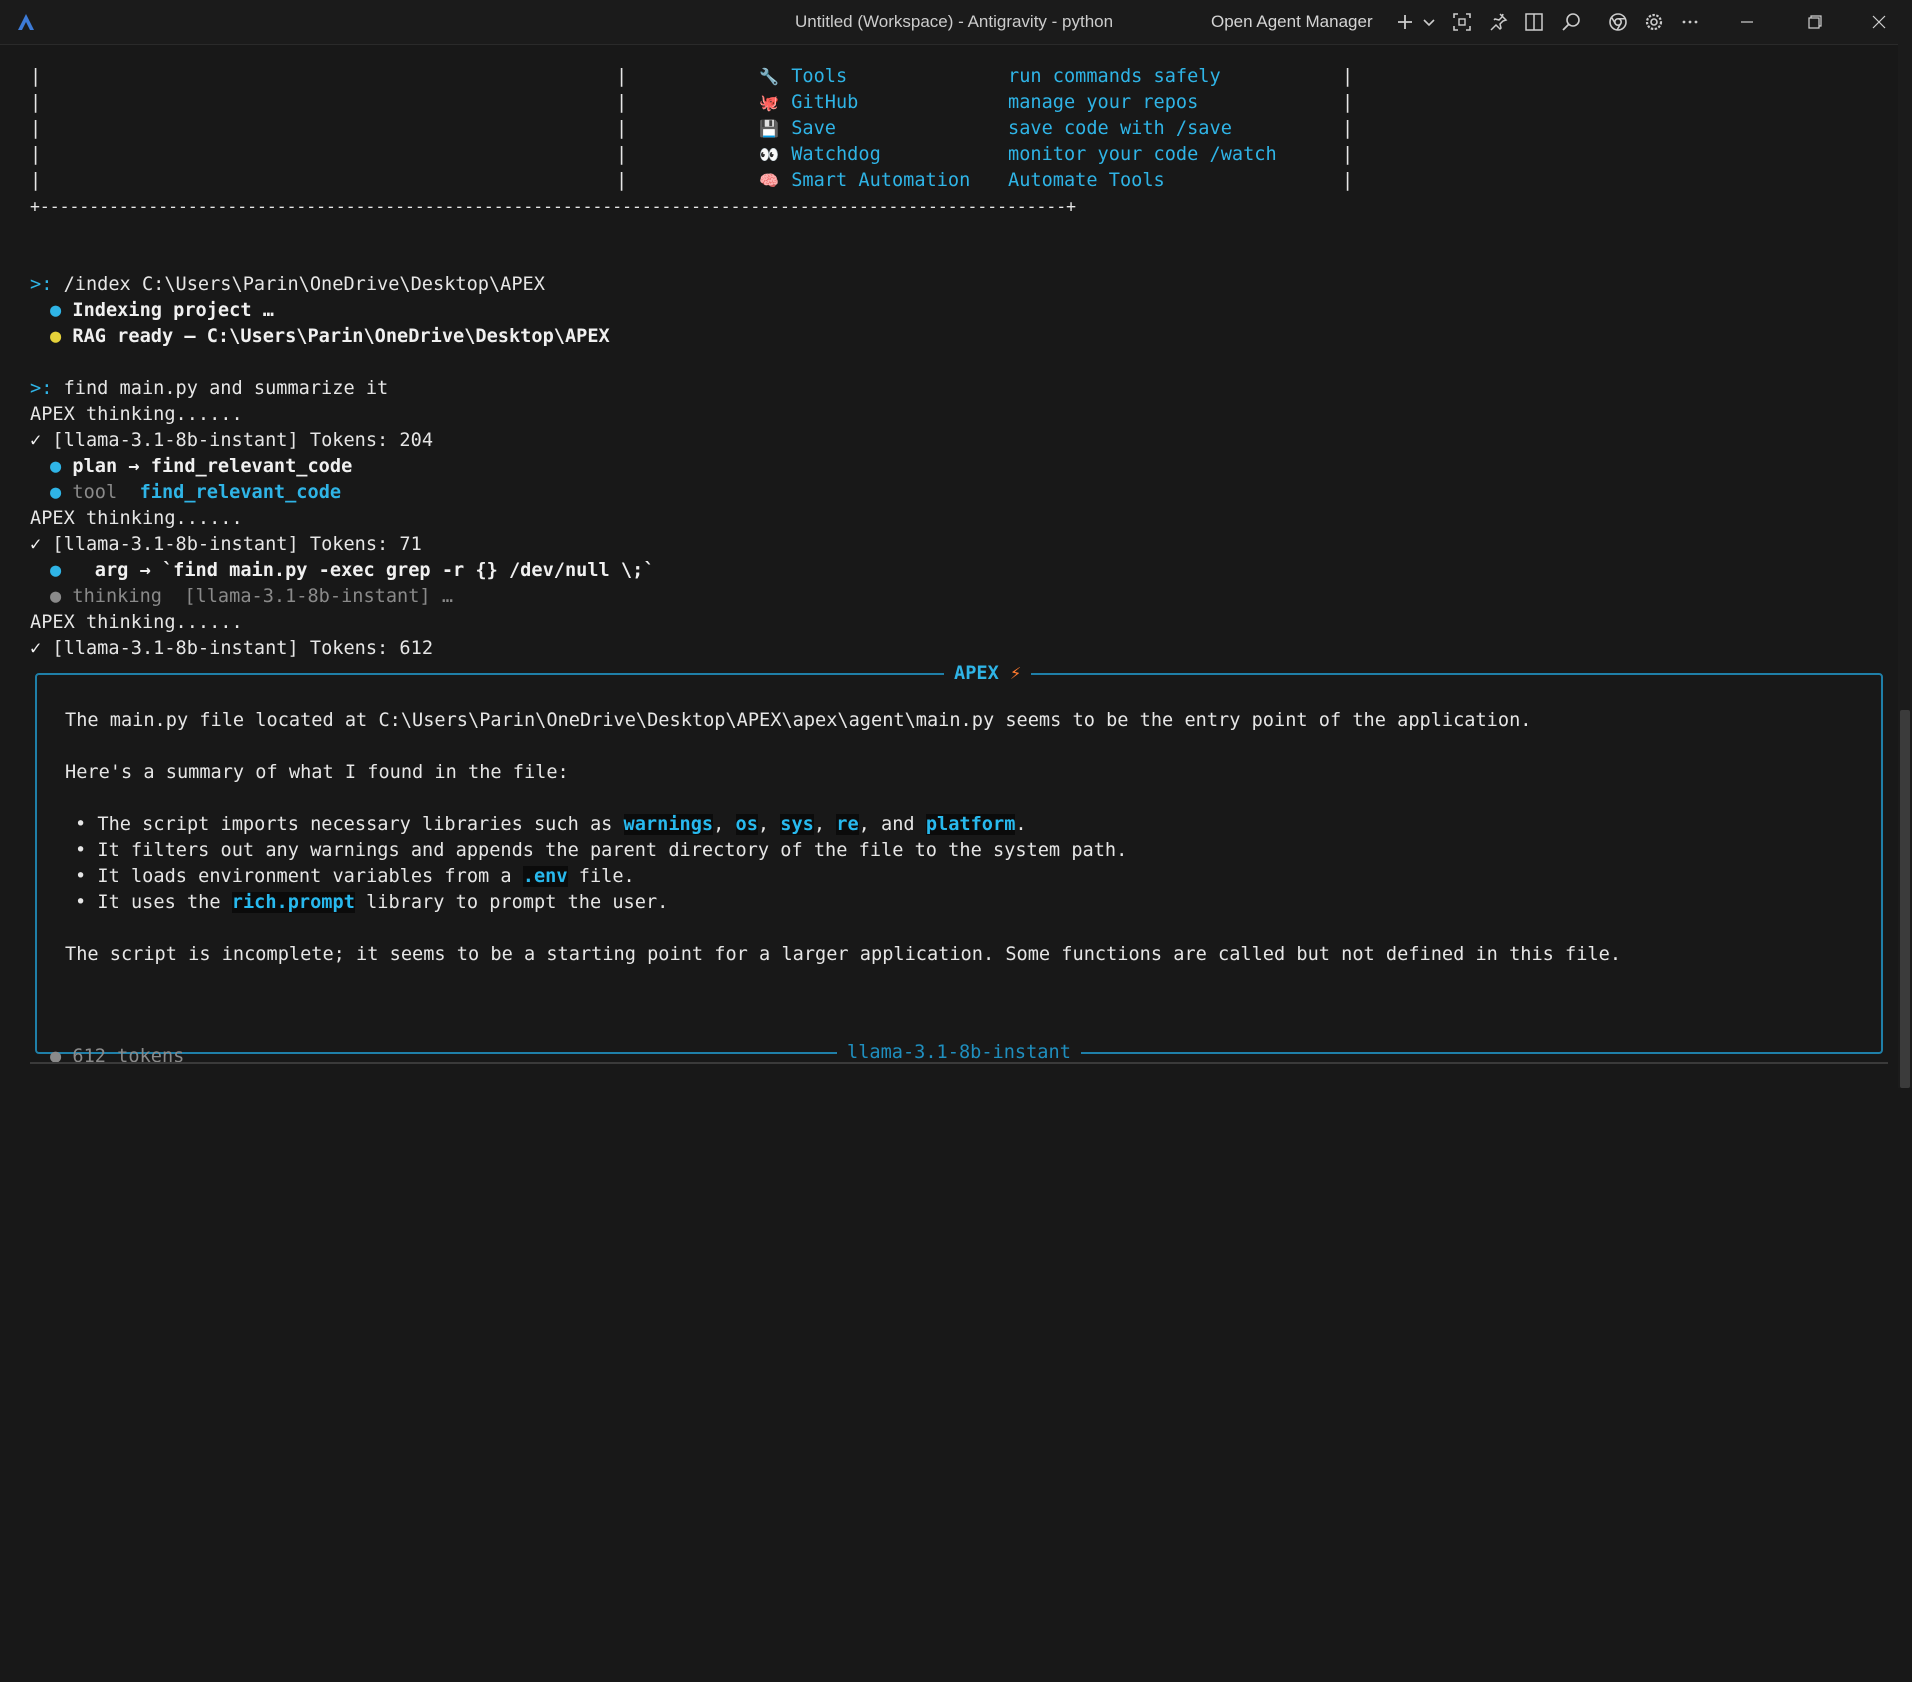 This screenshot has height=1682, width=1912. Describe the element at coordinates (1462, 22) in the screenshot. I see `focus-frame-icon` at that location.